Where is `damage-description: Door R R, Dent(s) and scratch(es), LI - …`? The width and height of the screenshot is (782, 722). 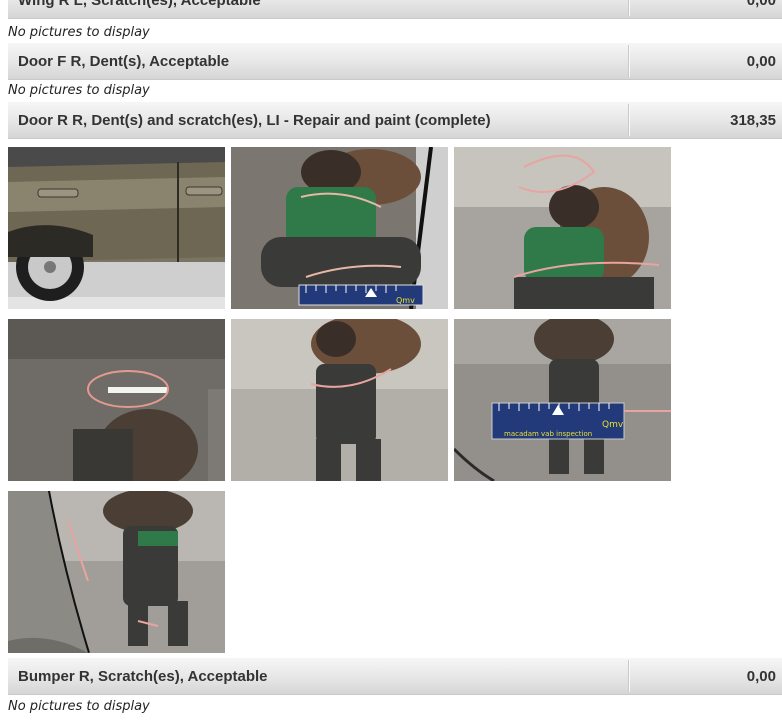 damage-description: Door R R, Dent(s) and scratch(es), LI - … is located at coordinates (254, 120).